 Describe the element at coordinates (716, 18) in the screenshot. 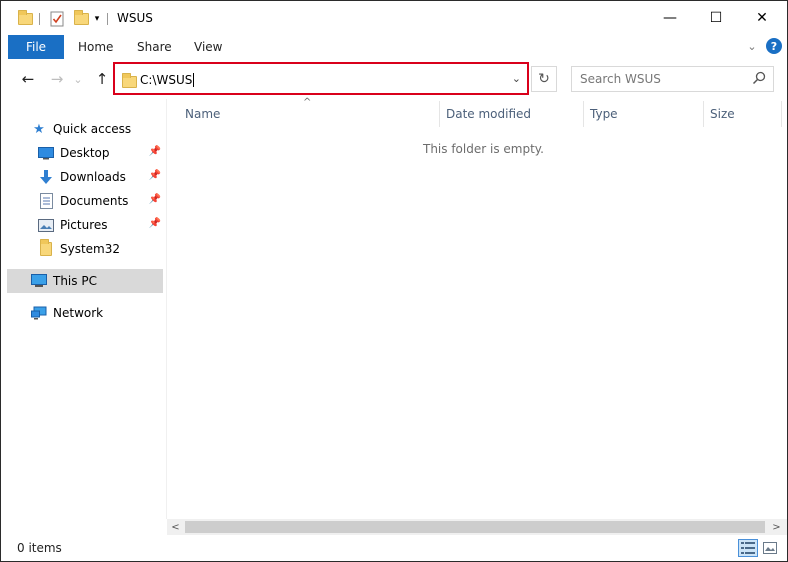

I see `maximize-button: ☐` at that location.